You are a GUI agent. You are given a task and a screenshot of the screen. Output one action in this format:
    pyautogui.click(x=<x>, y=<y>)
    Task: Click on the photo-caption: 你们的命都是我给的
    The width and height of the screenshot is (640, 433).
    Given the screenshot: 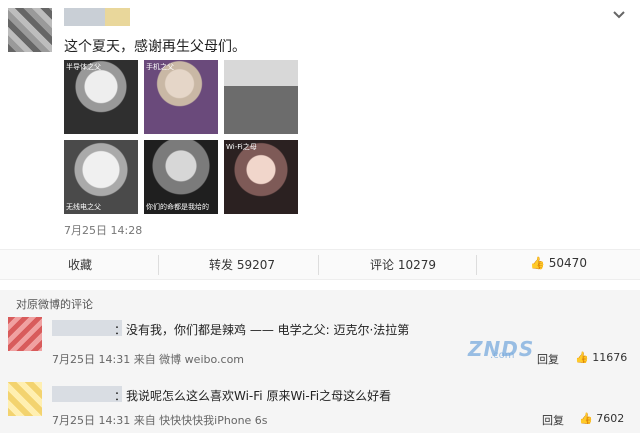 What is the action you would take?
    pyautogui.click(x=177, y=207)
    